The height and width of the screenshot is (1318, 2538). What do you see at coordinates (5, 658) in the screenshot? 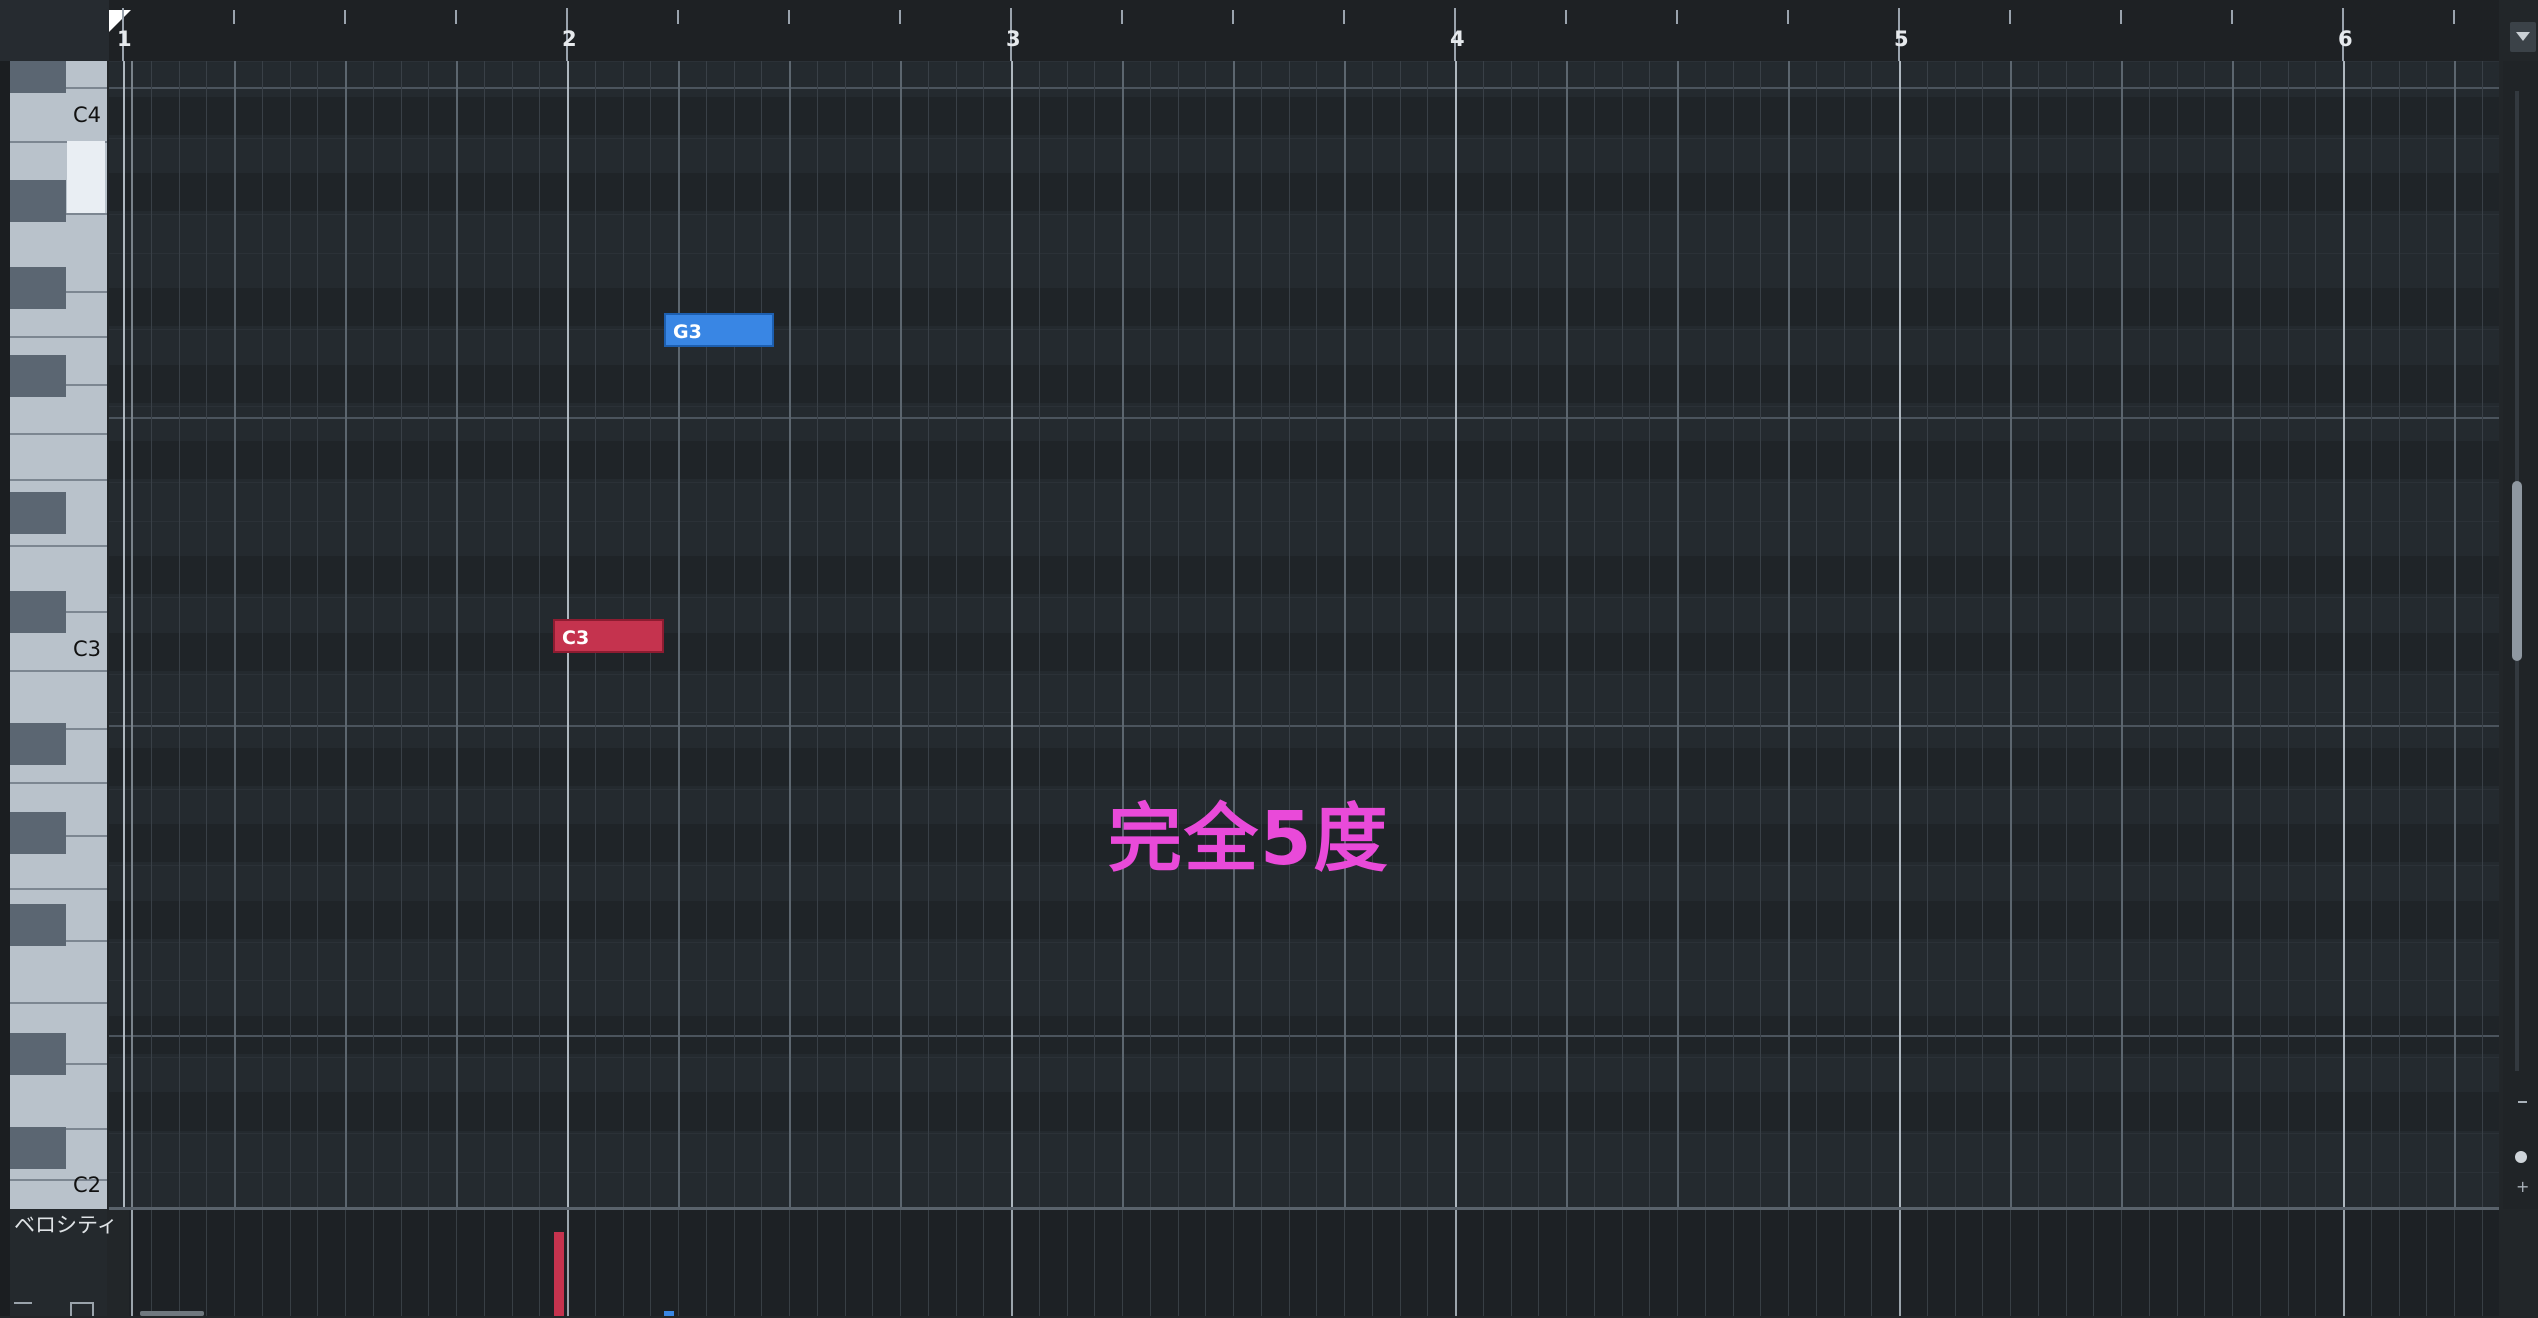
I see `window-edge` at bounding box center [5, 658].